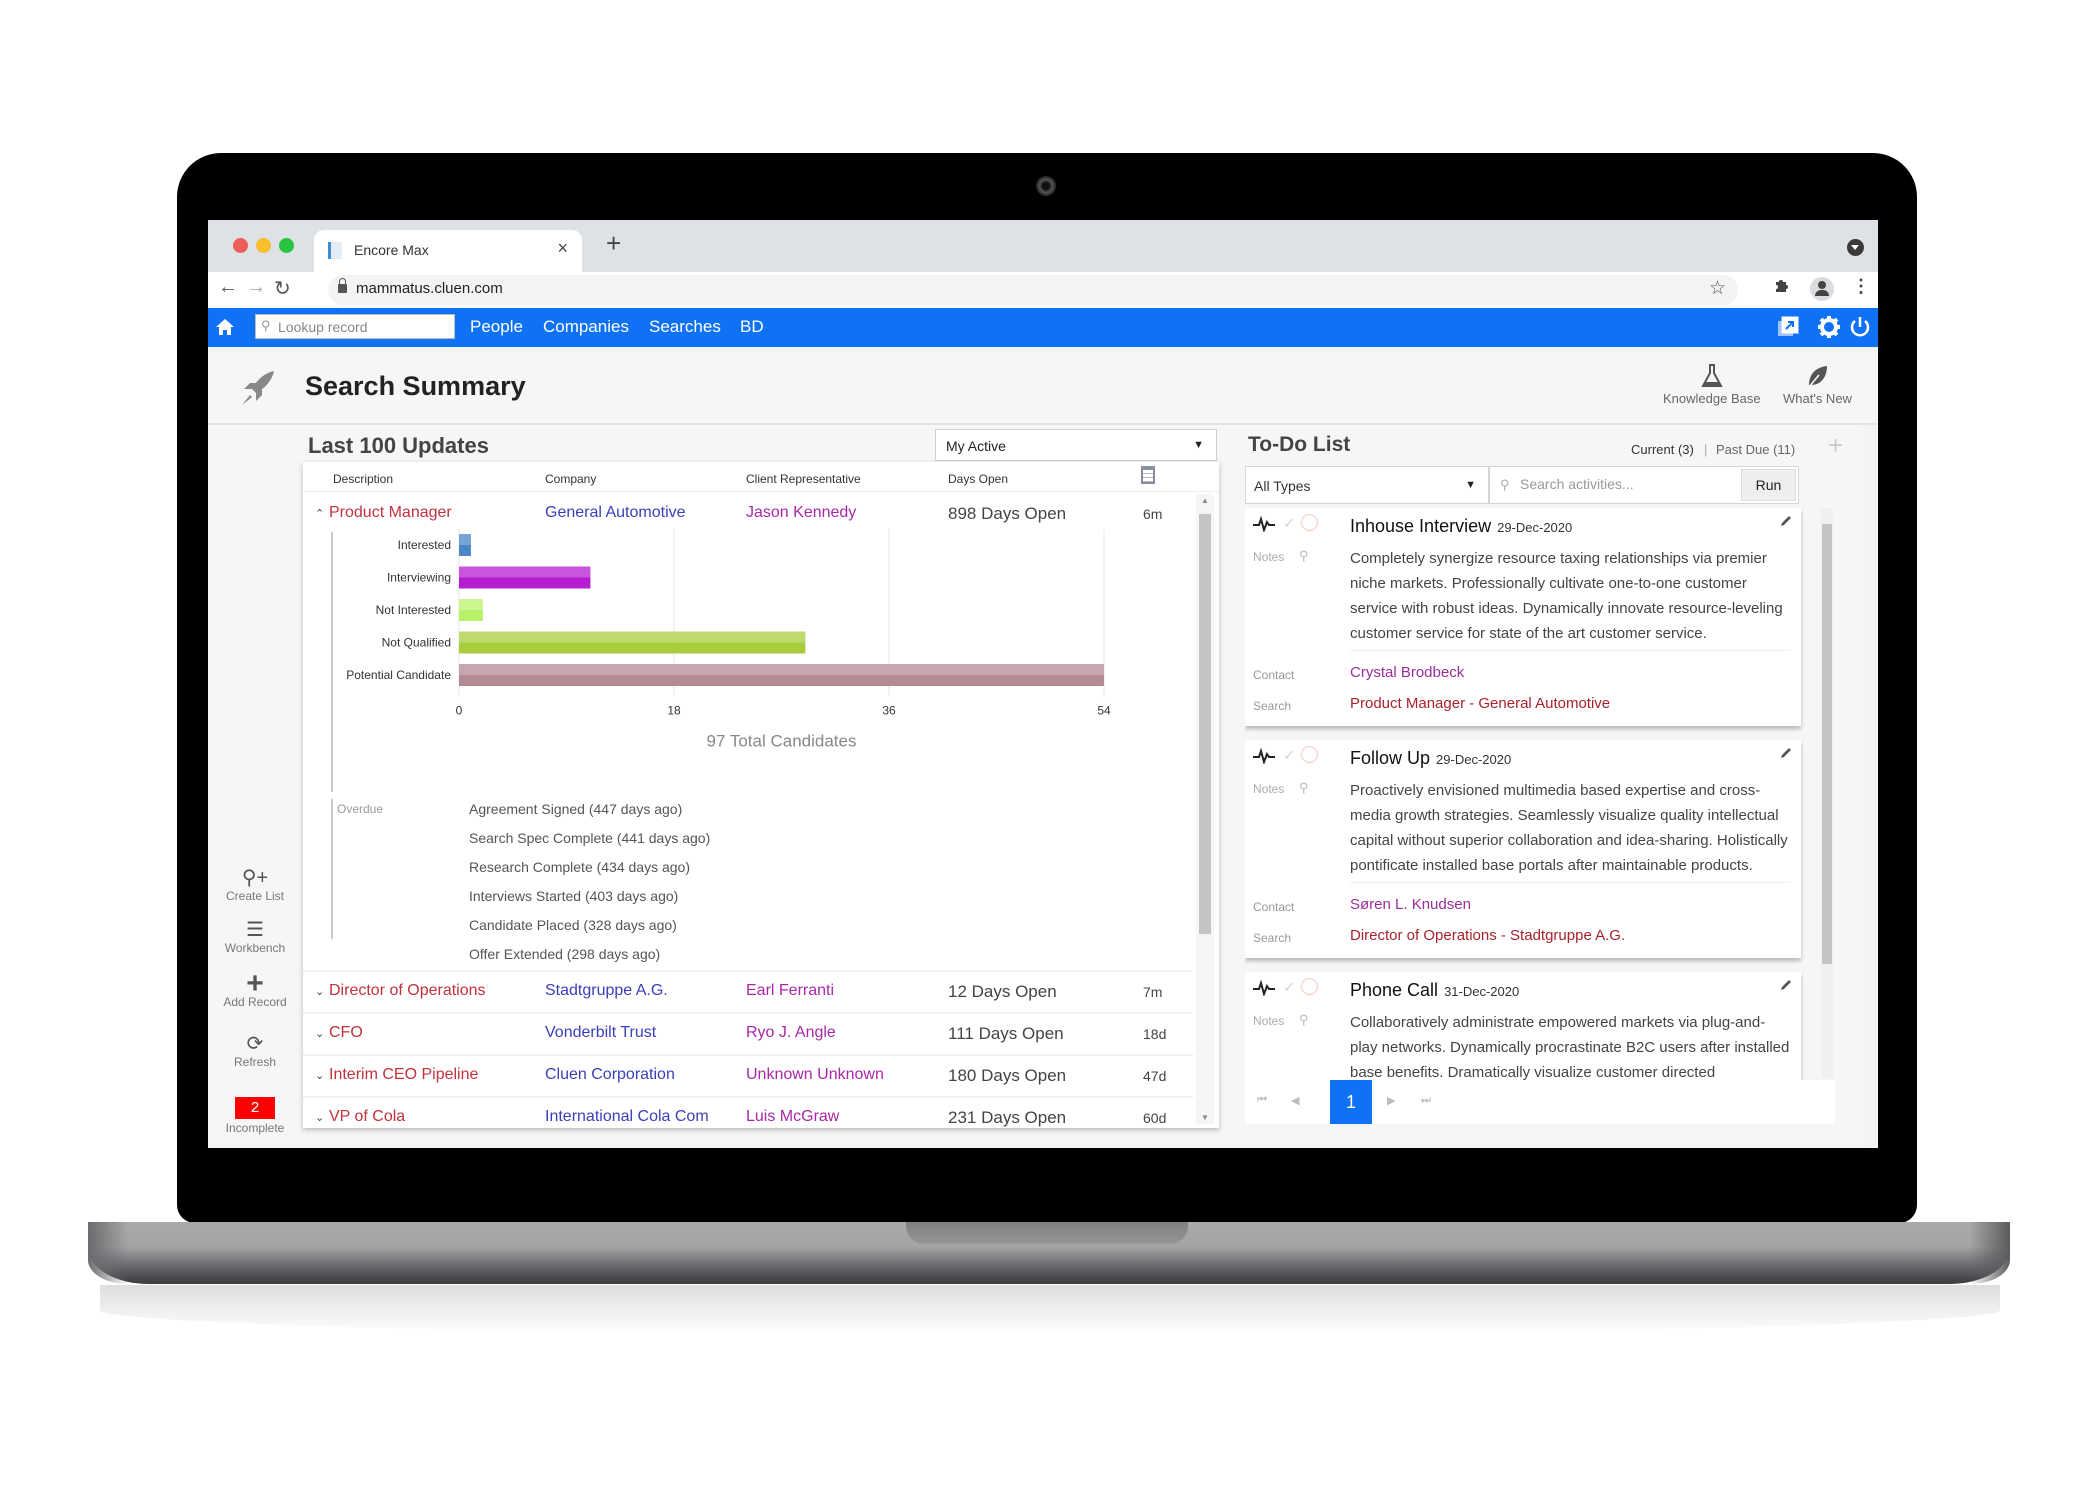  I want to click on updates-title: Last 100 Updates, so click(398, 445).